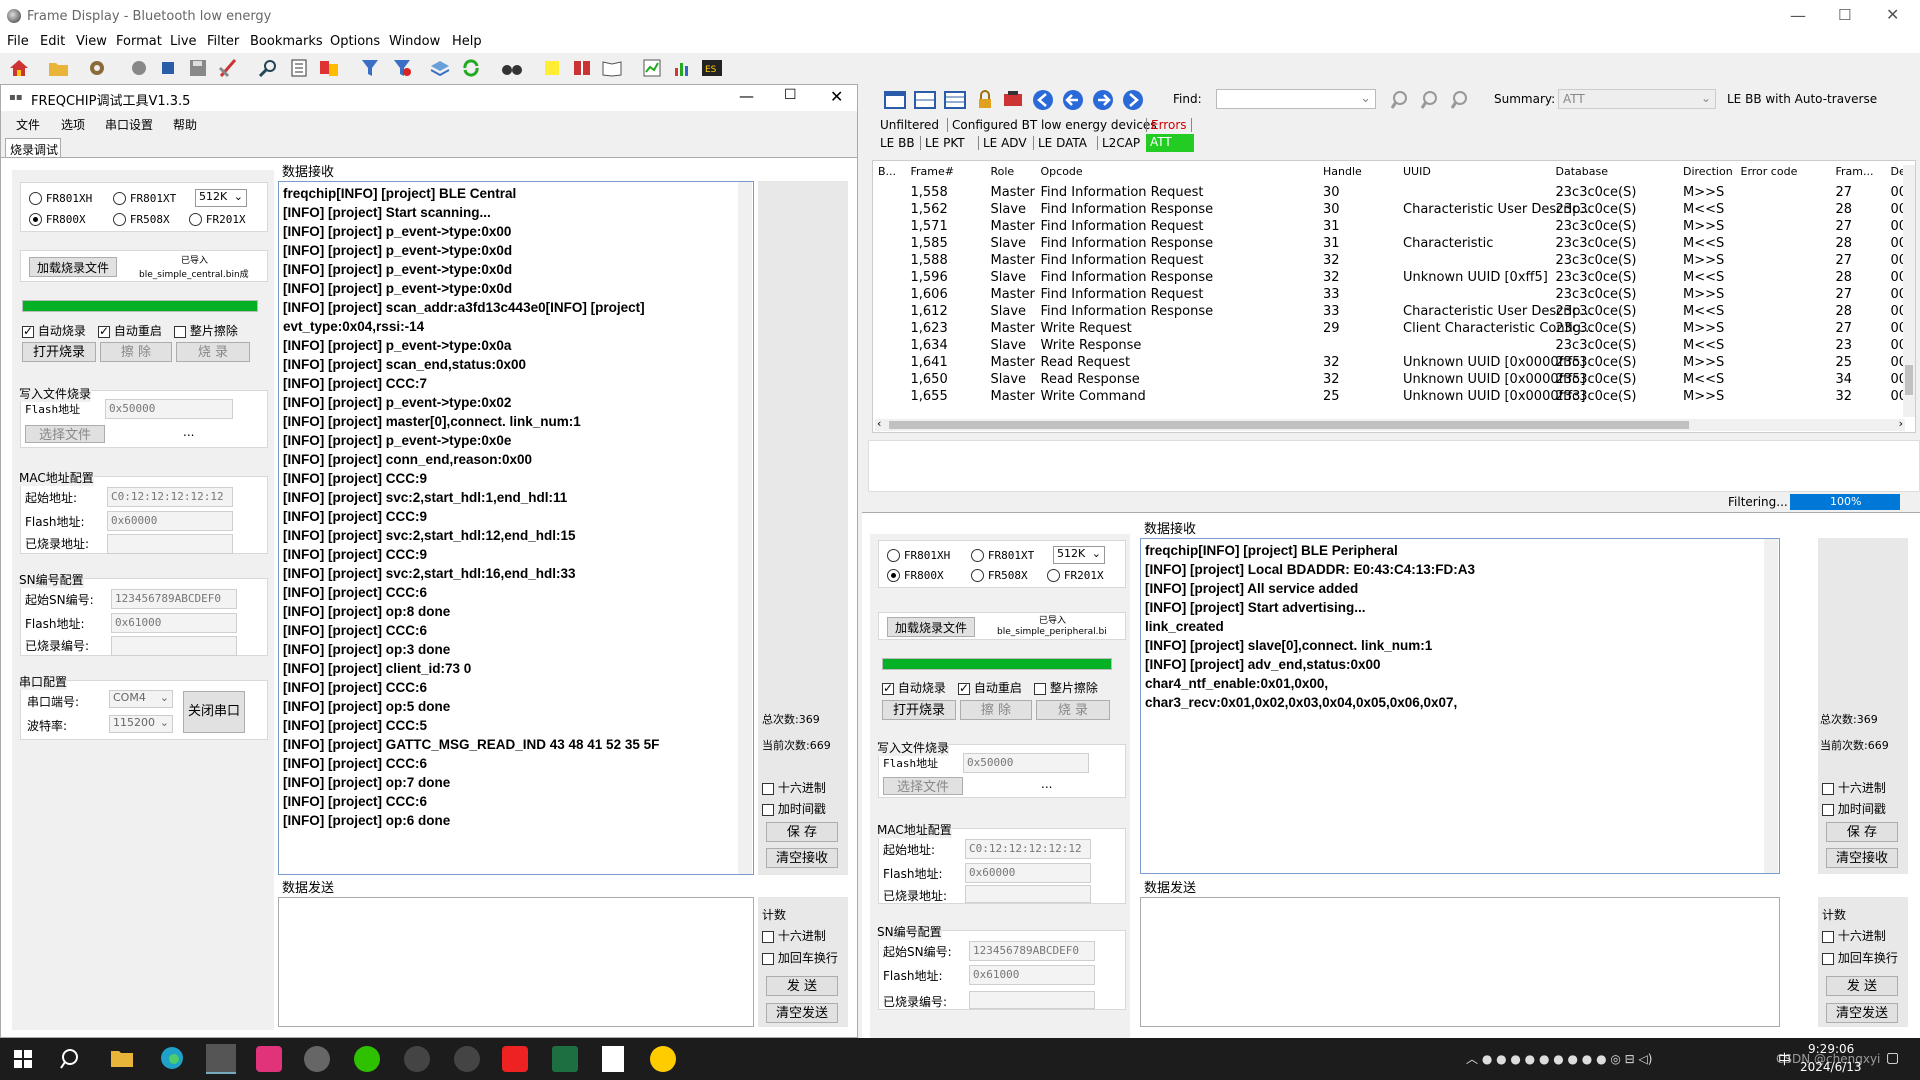 The width and height of the screenshot is (1920, 1080). Describe the element at coordinates (141, 699) in the screenshot. I see `port-select: COM4 ⌄` at that location.